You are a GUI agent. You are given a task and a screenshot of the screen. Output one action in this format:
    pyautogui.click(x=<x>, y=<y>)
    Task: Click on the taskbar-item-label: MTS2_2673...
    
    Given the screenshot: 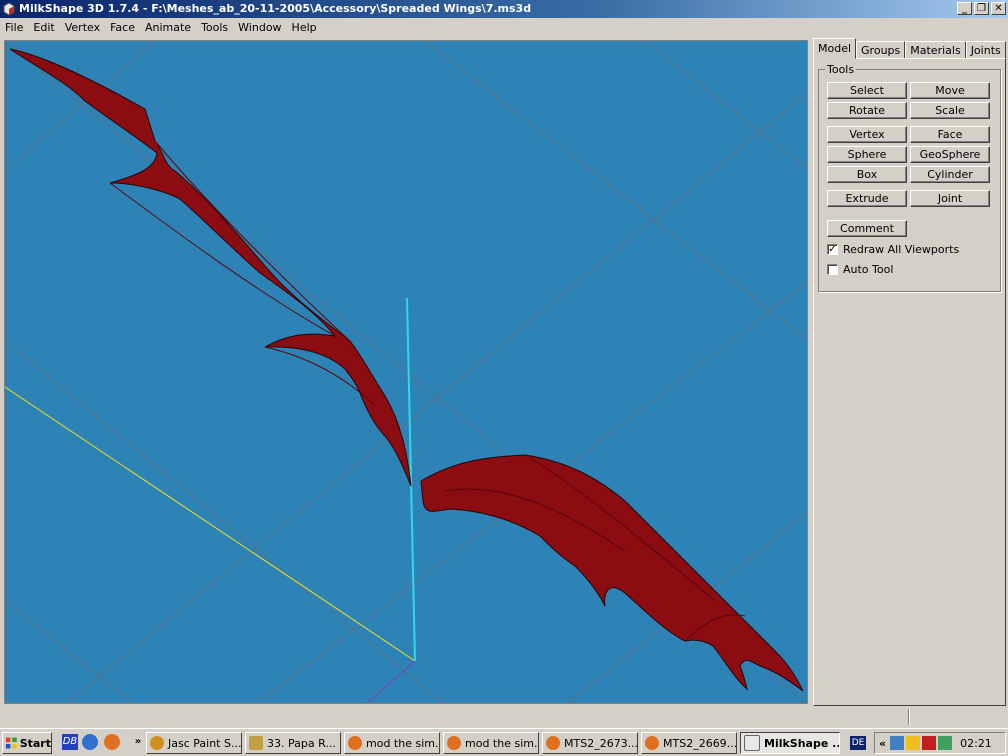 What is the action you would take?
    pyautogui.click(x=601, y=743)
    